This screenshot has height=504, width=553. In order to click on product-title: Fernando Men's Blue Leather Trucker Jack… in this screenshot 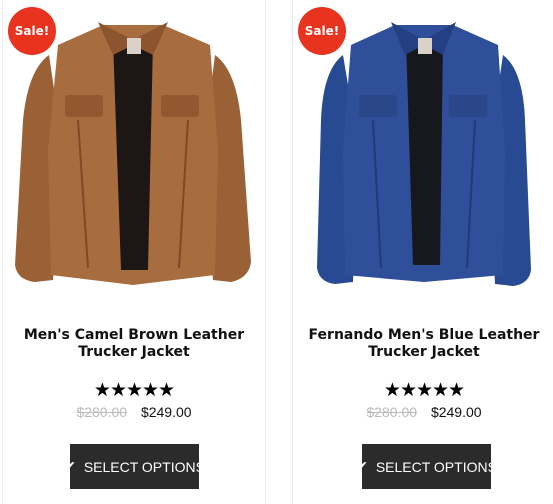, I will do `click(423, 344)`.